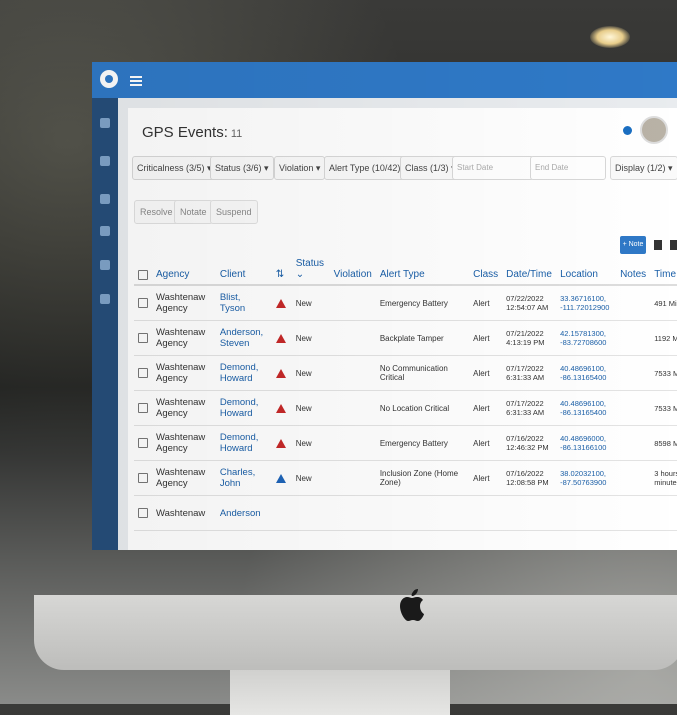 The height and width of the screenshot is (715, 677). What do you see at coordinates (384, 80) in the screenshot?
I see `top-navbar` at bounding box center [384, 80].